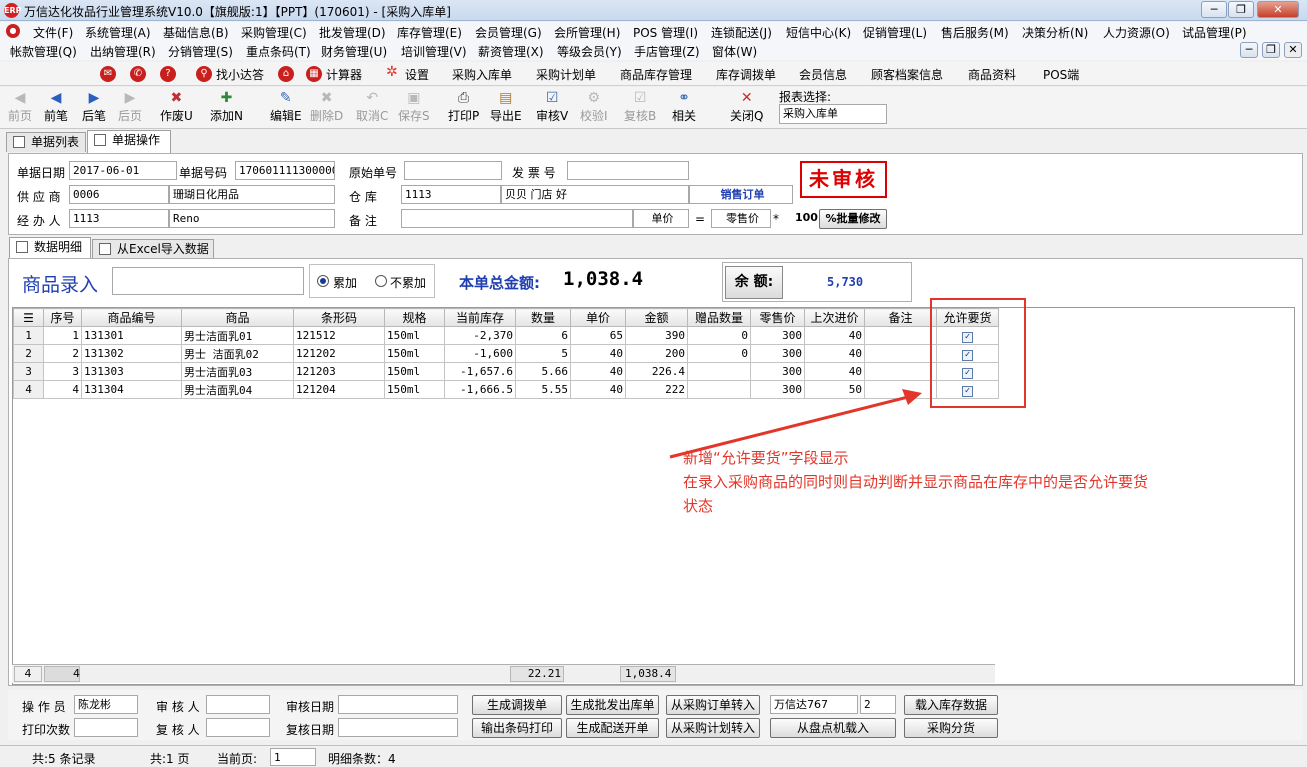 This screenshot has height=767, width=1307. I want to click on menu1-item-8: POS 管理(I), so click(665, 32).